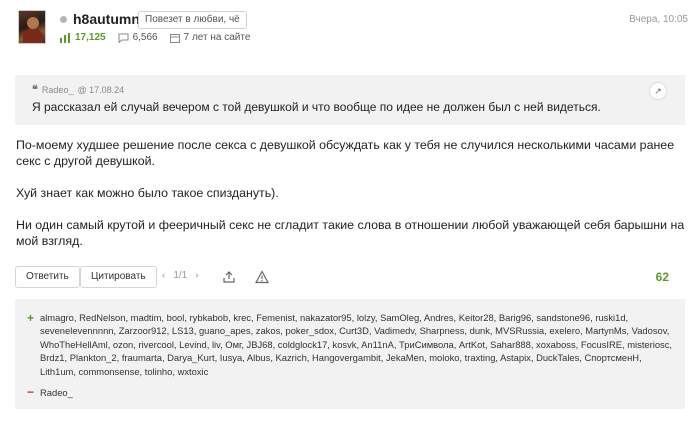 The height and width of the screenshot is (424, 700). I want to click on status-badge: Повезет в любви, чё, so click(192, 20).